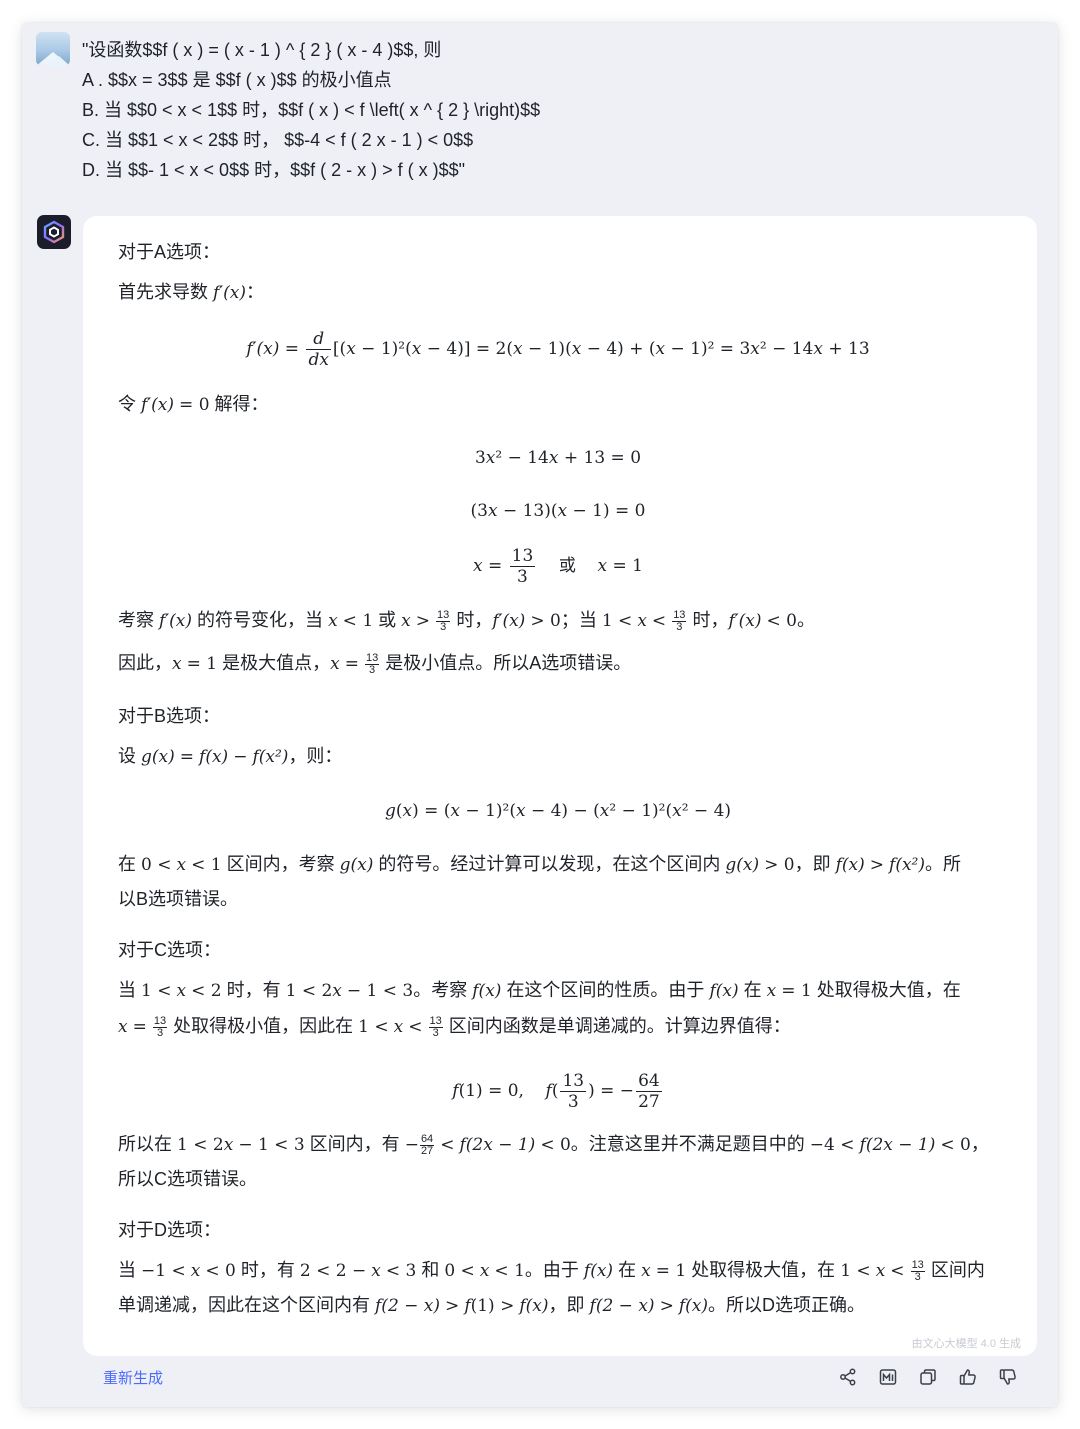 The height and width of the screenshot is (1429, 1080). I want to click on thumbs-up-button, so click(968, 1377).